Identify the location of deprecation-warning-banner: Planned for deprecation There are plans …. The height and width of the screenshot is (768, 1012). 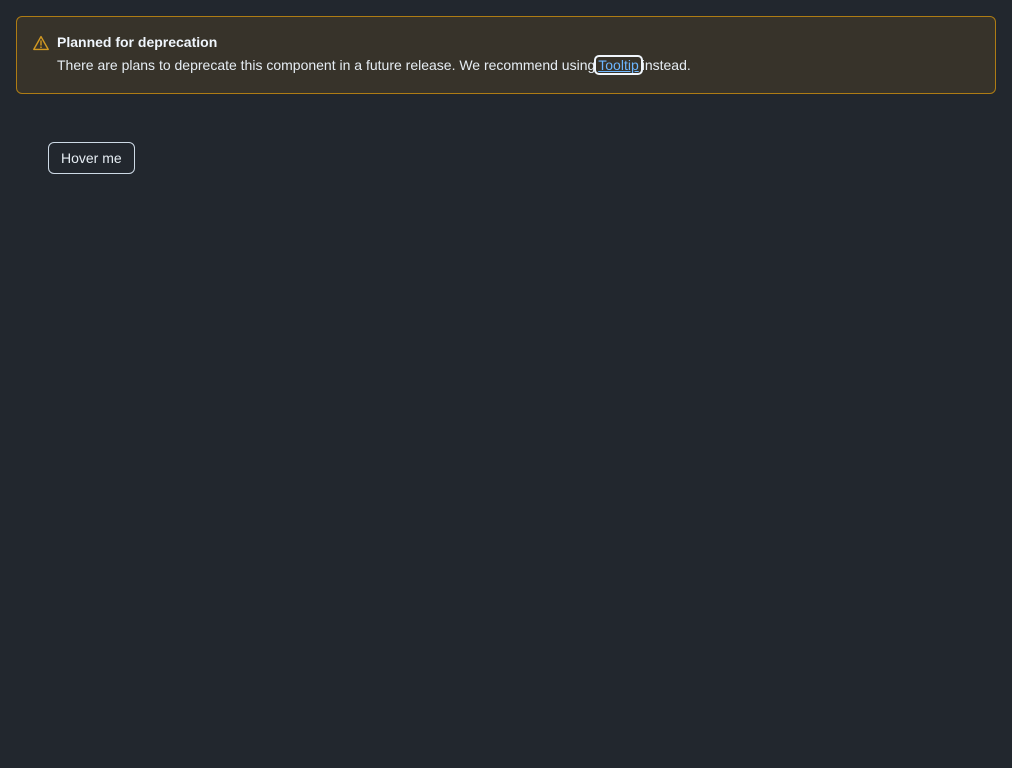
(506, 55).